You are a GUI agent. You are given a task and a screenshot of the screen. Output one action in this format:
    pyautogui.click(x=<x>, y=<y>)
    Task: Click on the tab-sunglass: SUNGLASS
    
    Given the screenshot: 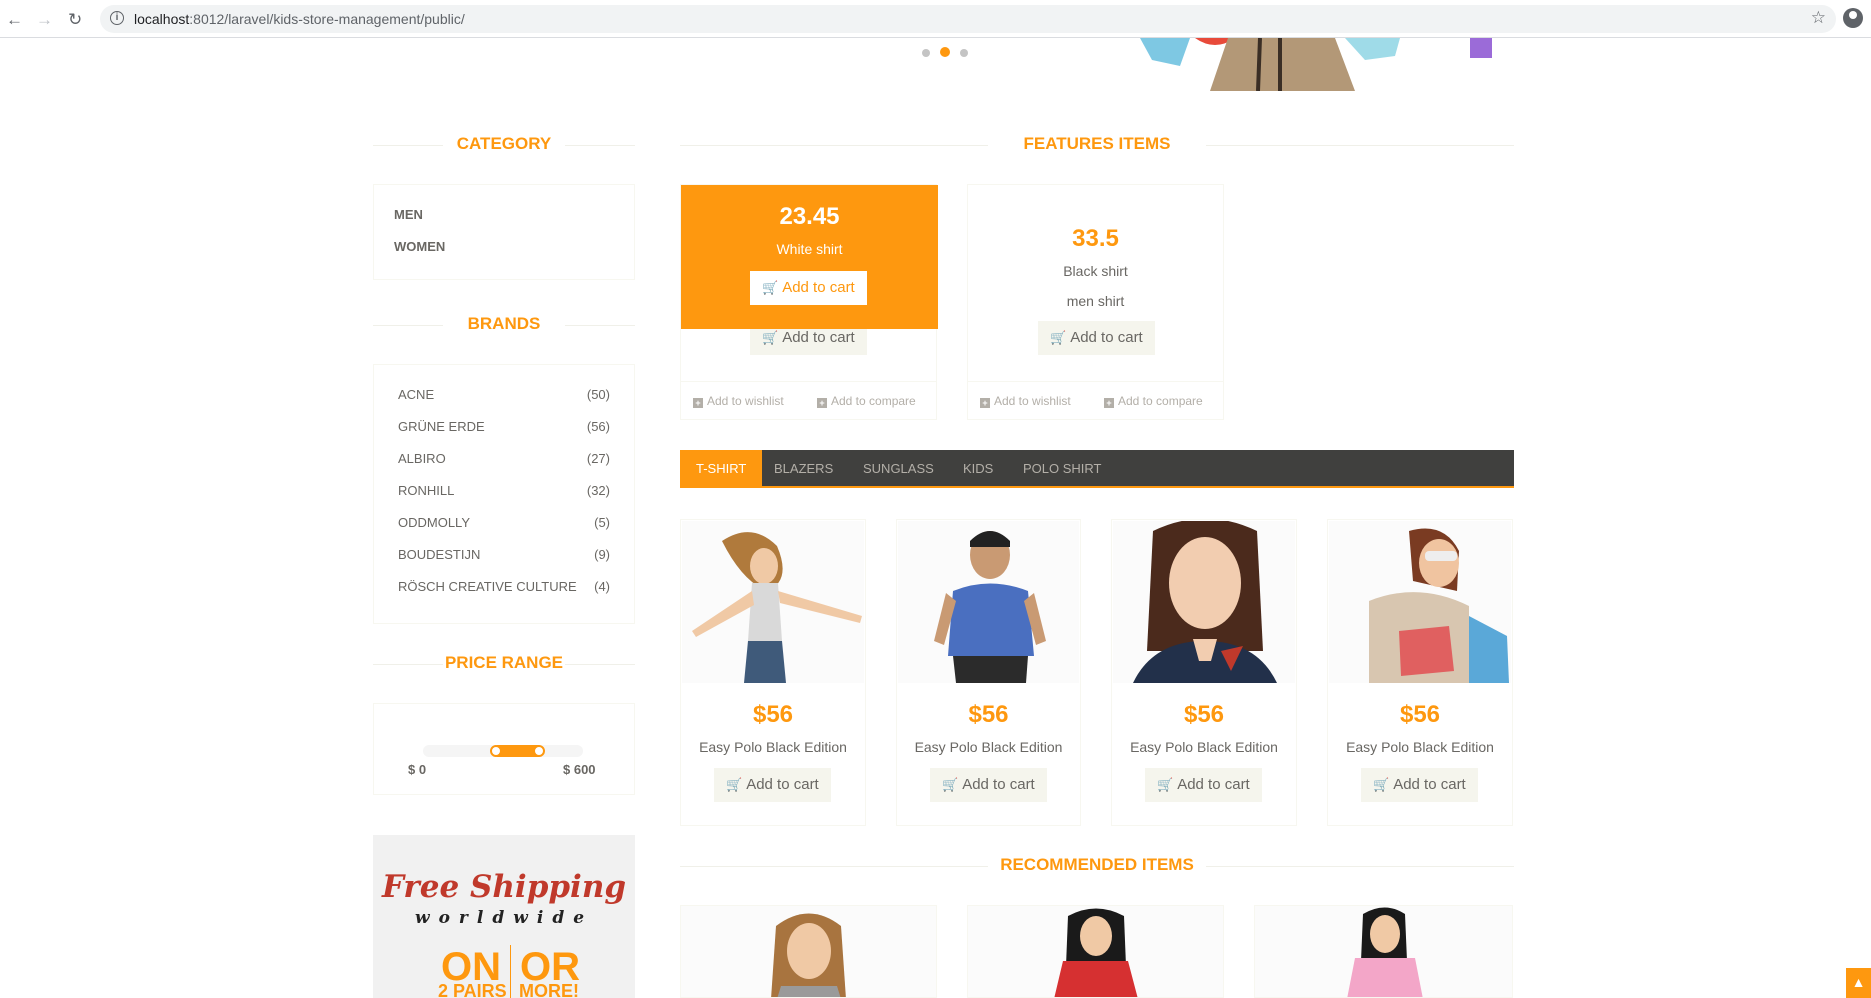 What is the action you would take?
    pyautogui.click(x=898, y=468)
    